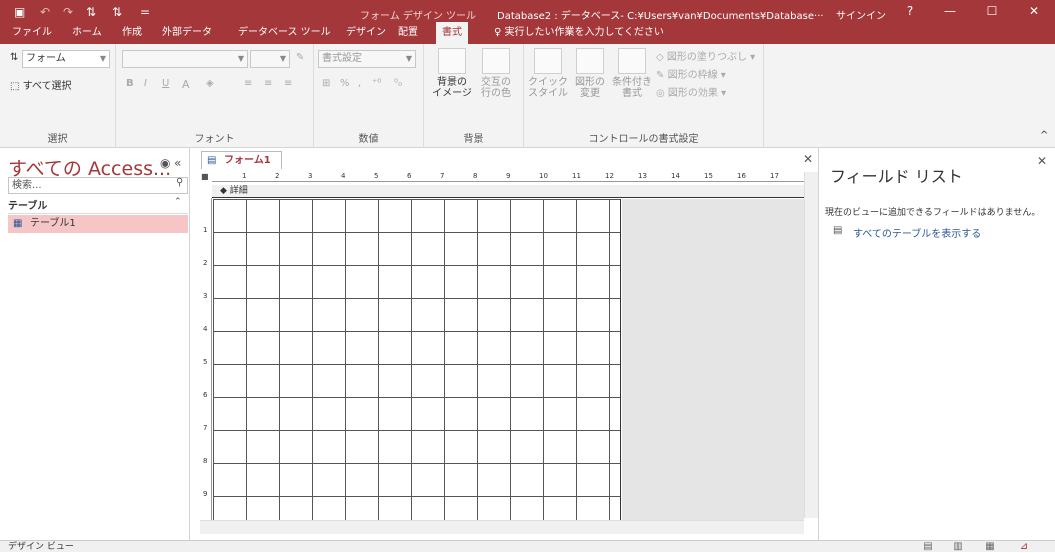  What do you see at coordinates (811, 345) in the screenshot?
I see `vertical-scrollbar` at bounding box center [811, 345].